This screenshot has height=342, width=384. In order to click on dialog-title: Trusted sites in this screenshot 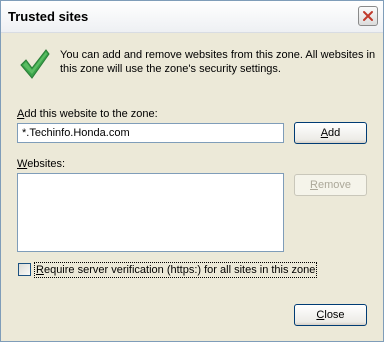, I will do `click(48, 16)`.